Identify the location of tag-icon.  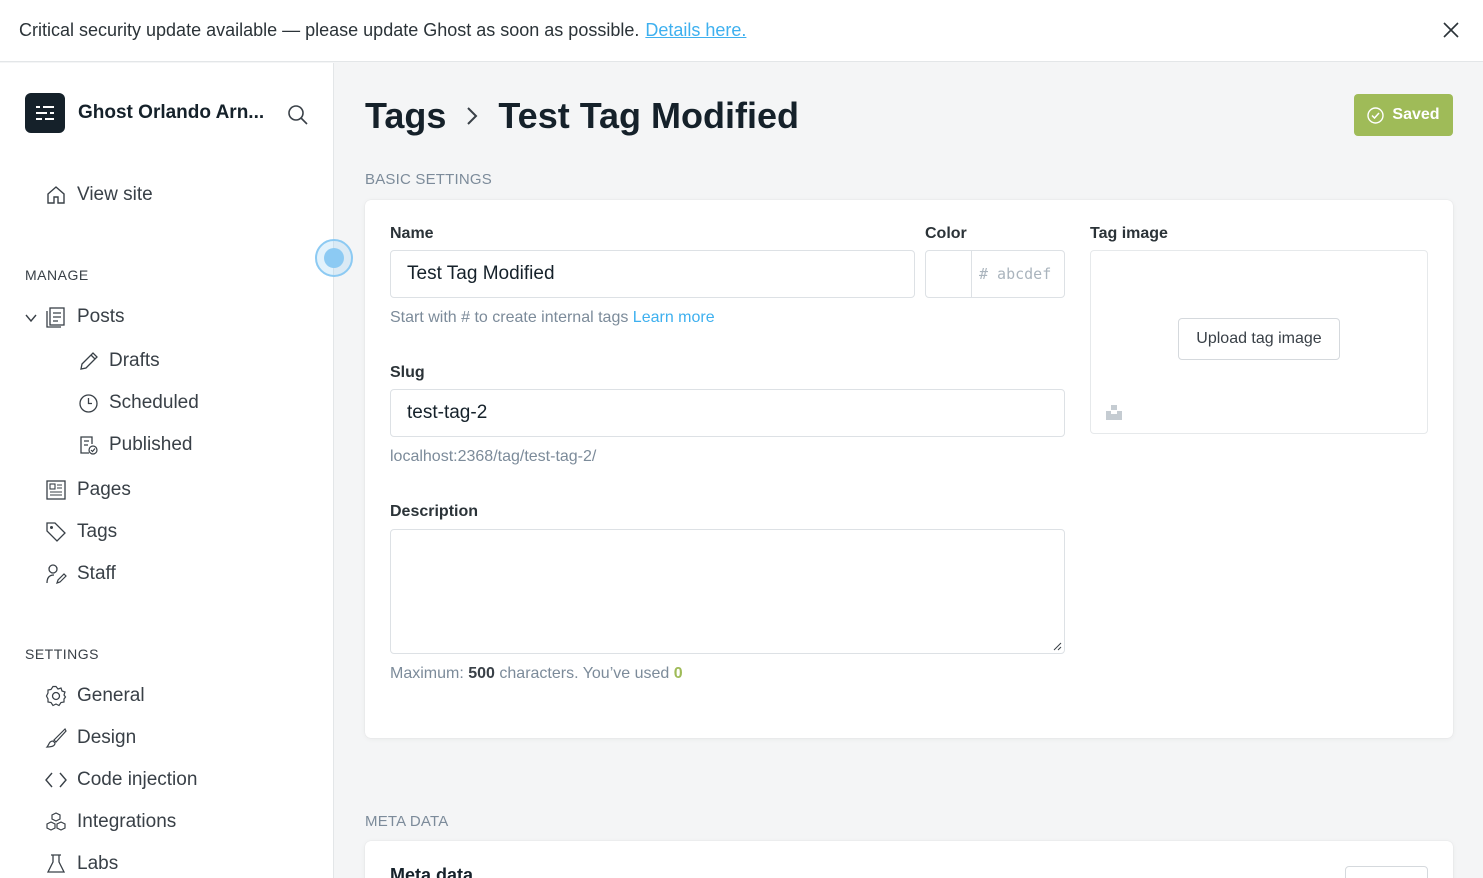
(56, 532).